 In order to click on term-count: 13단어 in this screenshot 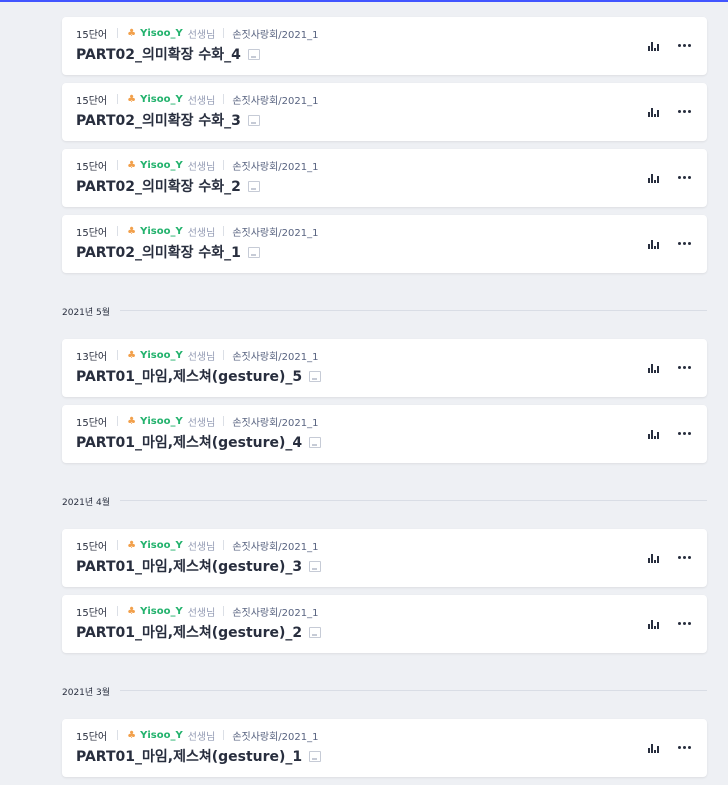, I will do `click(92, 357)`.